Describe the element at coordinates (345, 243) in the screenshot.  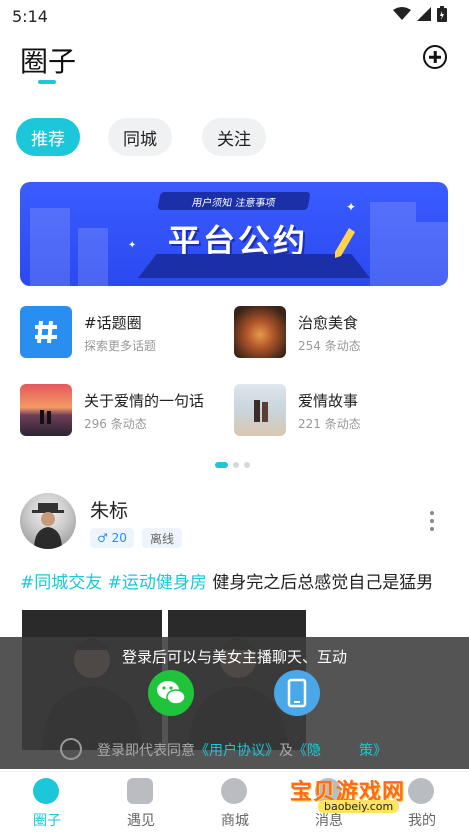
I see `pencil-icon` at that location.